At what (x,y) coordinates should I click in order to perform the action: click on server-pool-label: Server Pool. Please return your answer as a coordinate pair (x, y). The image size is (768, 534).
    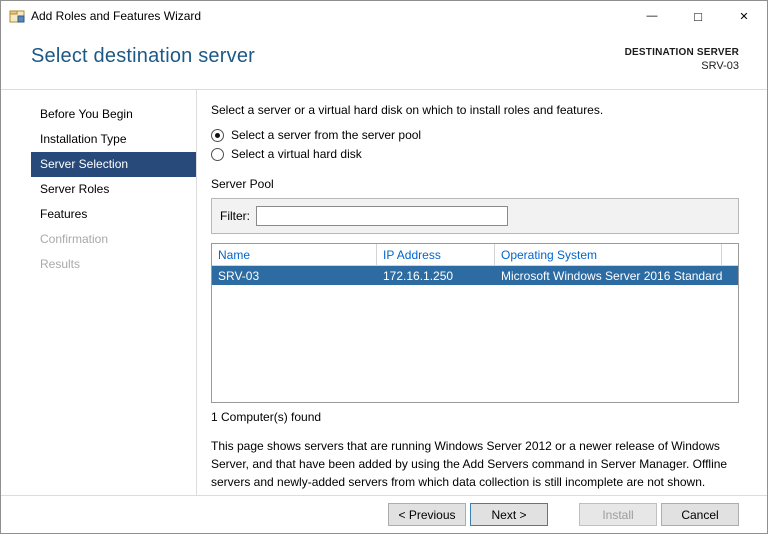
    Looking at the image, I should click on (242, 184).